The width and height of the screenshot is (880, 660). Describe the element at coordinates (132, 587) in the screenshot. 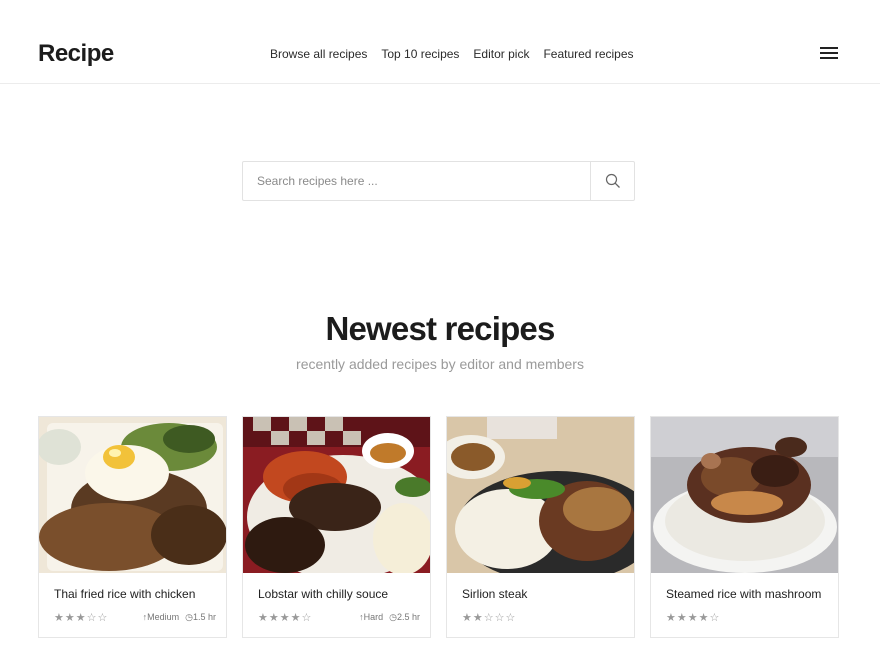

I see `recipe-title: Thai fried rice with chicken` at that location.